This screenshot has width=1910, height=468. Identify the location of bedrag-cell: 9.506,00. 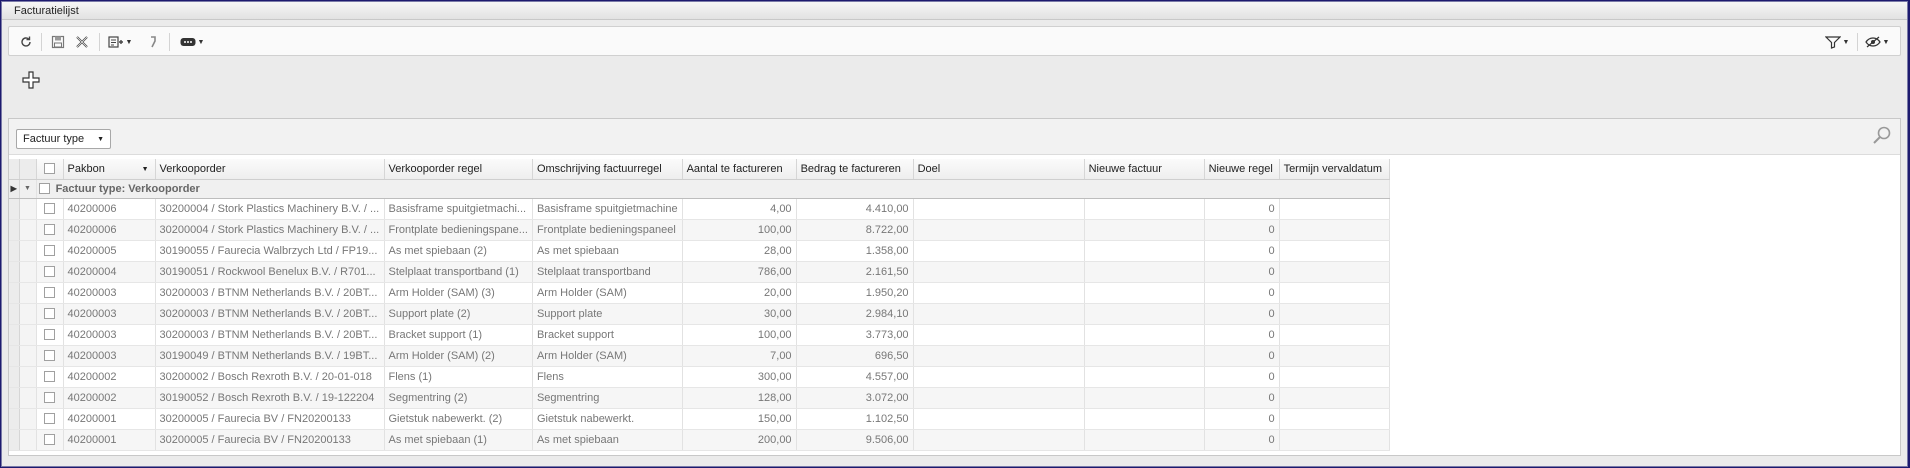
(855, 440).